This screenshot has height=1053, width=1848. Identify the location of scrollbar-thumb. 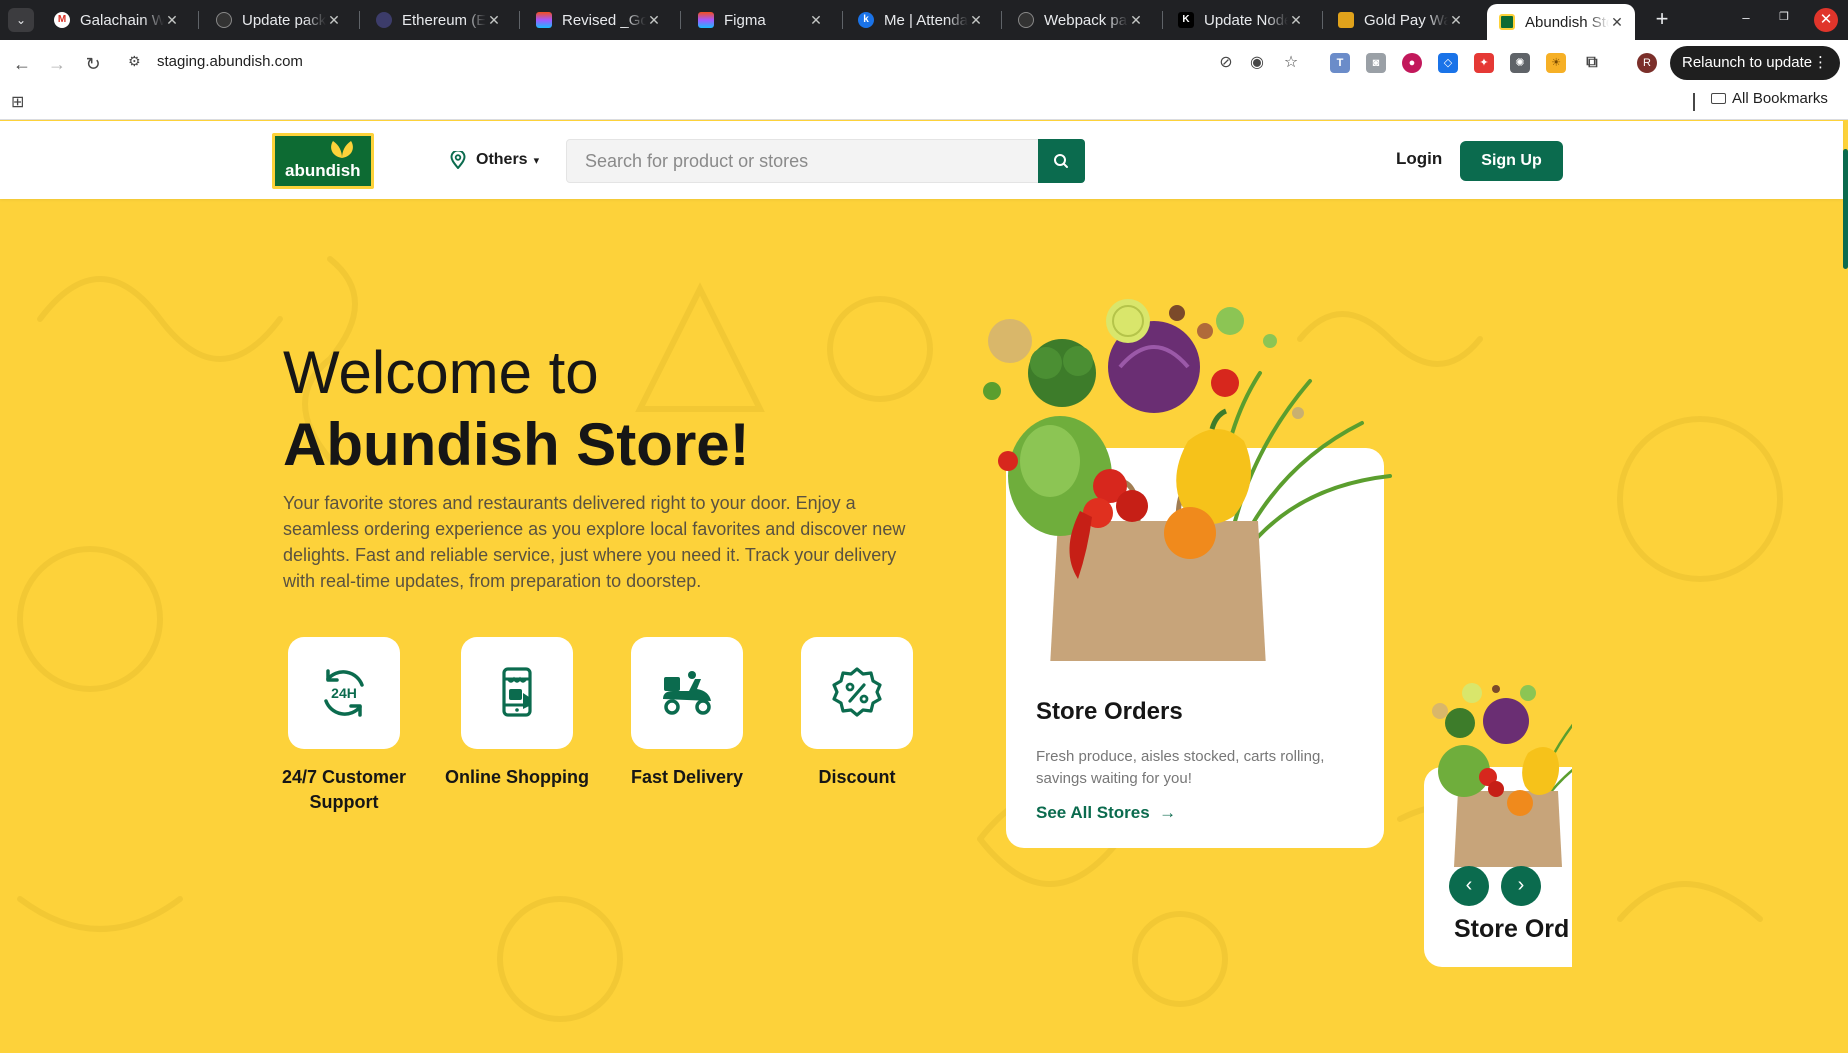
(1845, 209).